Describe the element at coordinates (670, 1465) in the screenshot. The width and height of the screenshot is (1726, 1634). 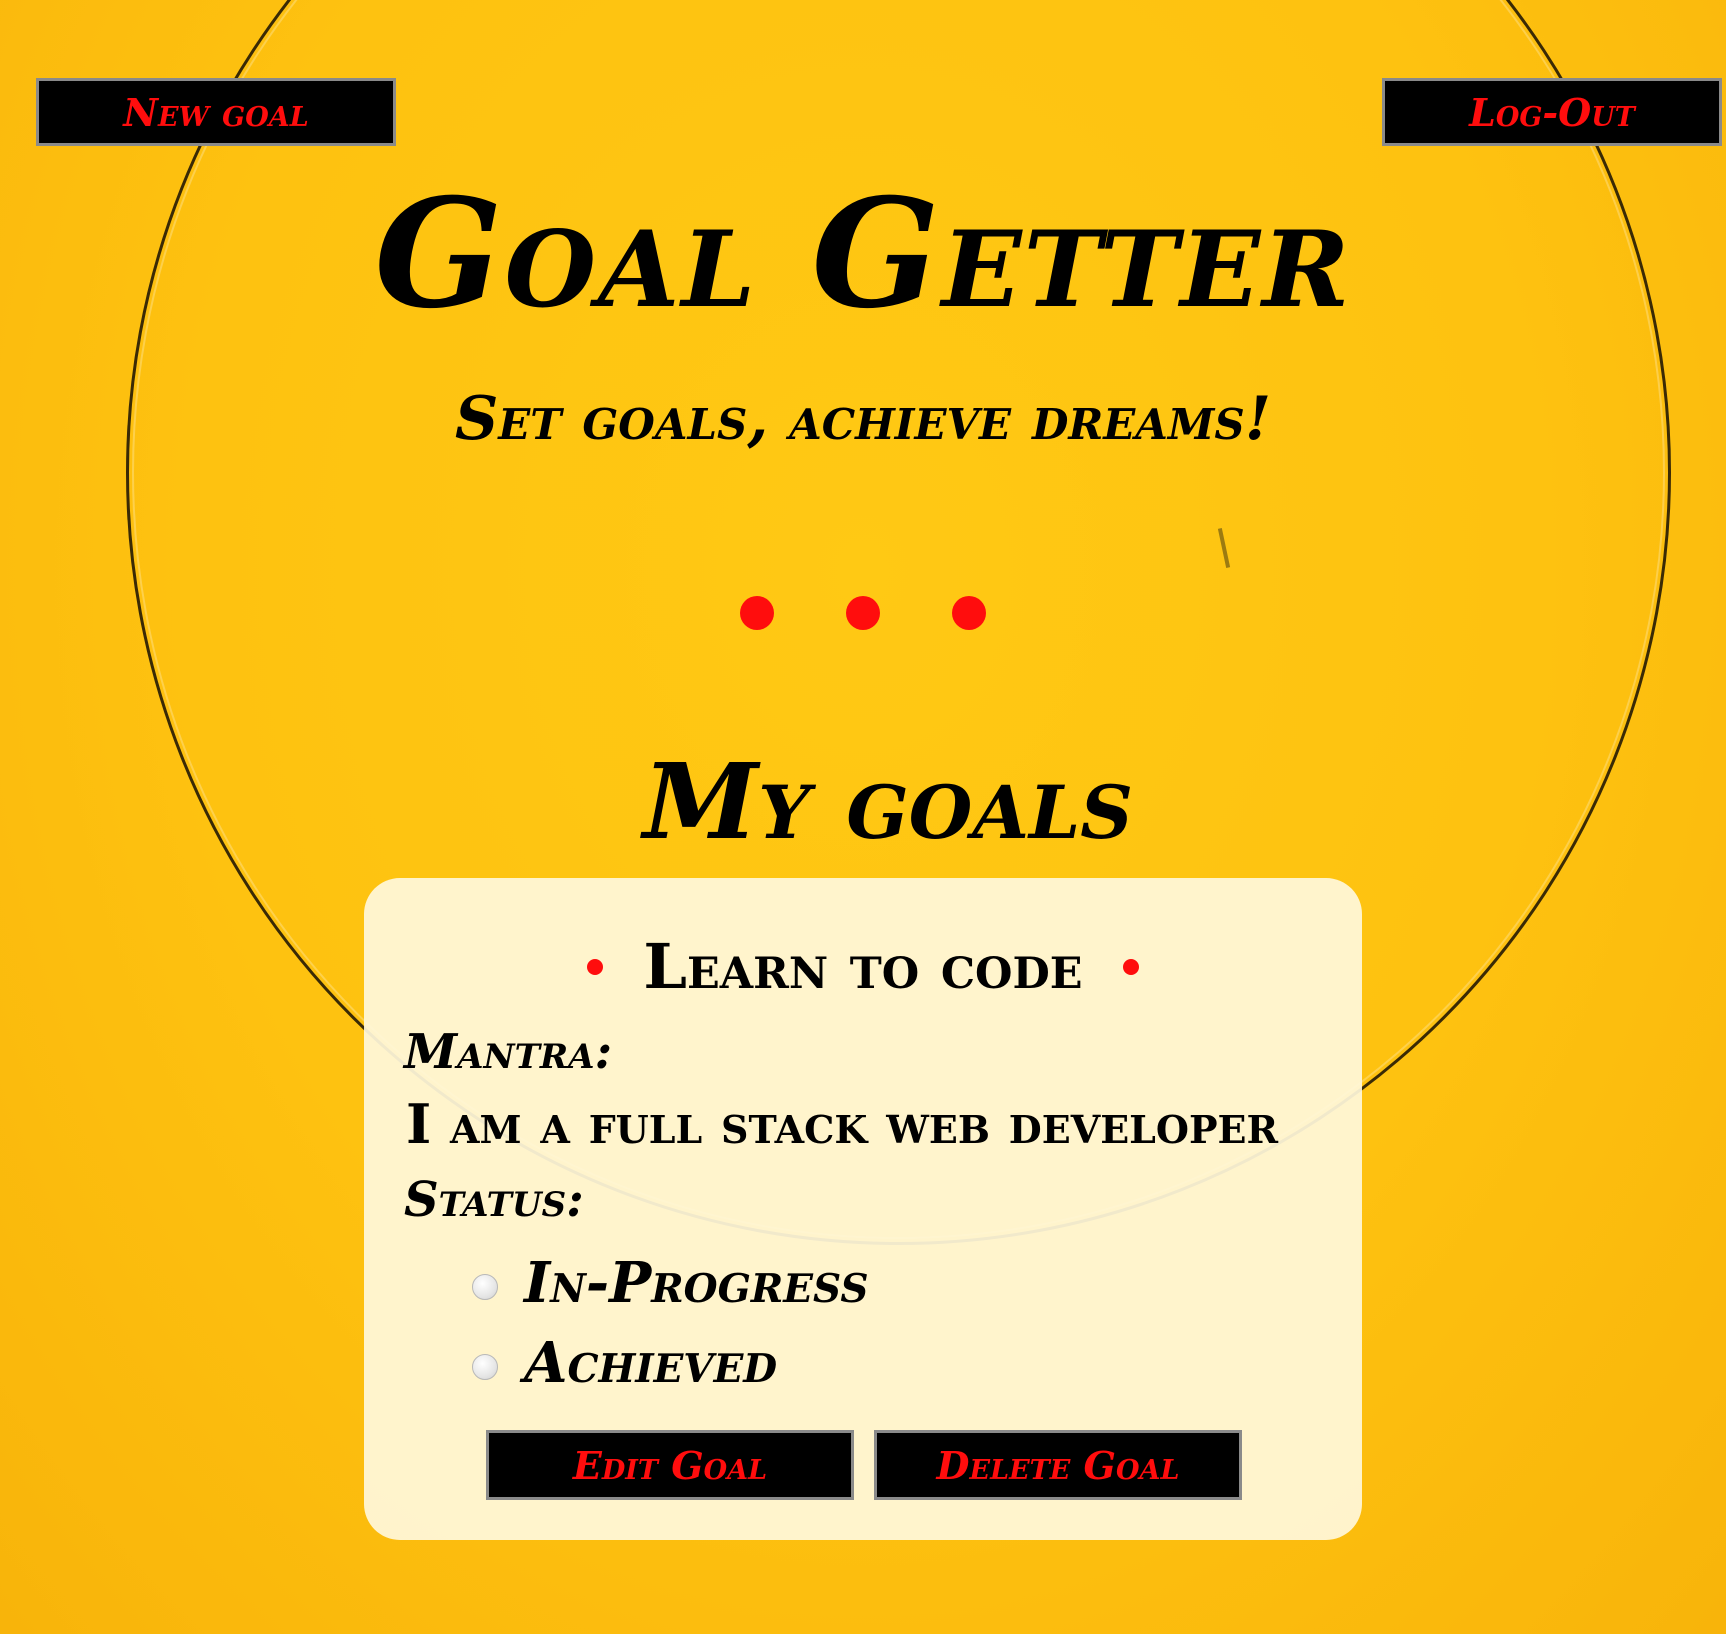
I see `edit-goal-button: Edit Goal` at that location.